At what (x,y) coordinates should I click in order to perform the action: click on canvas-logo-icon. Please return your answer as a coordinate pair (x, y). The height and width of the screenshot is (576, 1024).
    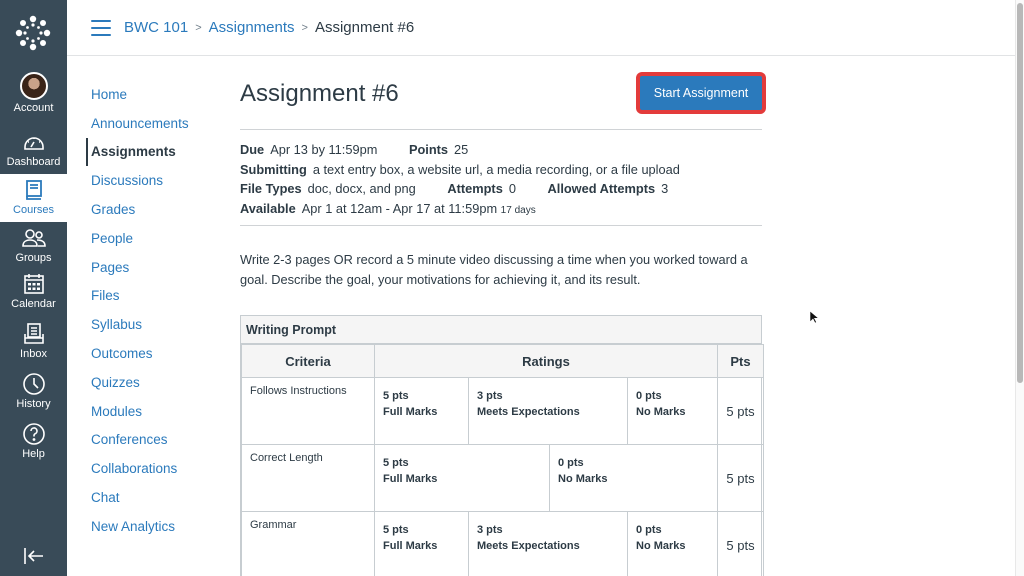
    Looking at the image, I should click on (33, 33).